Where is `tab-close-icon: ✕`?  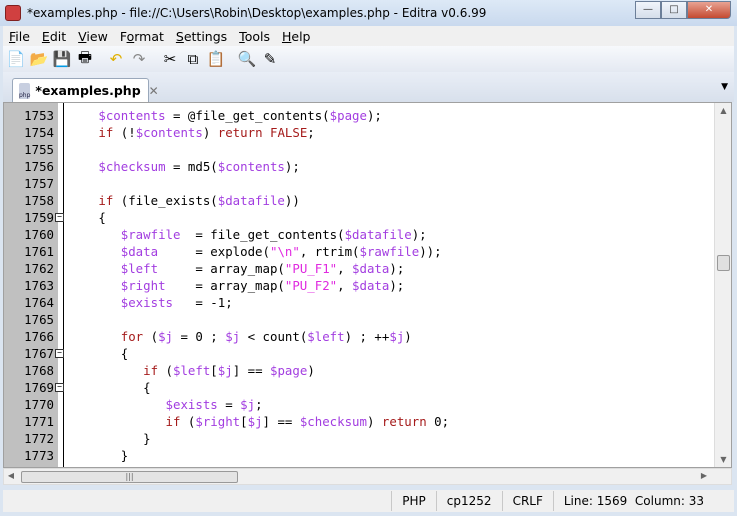 tab-close-icon: ✕ is located at coordinates (154, 91).